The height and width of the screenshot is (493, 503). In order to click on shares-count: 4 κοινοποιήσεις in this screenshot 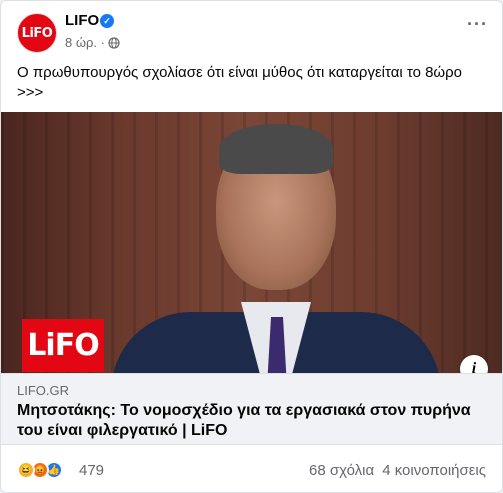, I will do `click(434, 470)`.